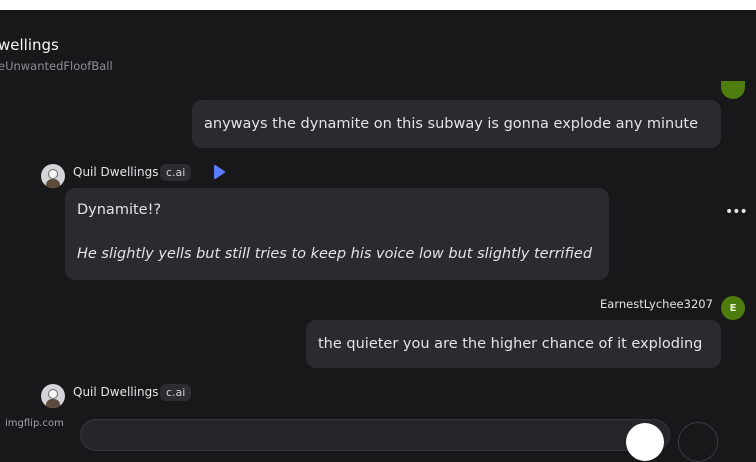  Describe the element at coordinates (29, 45) in the screenshot. I see `chat-title: wellings` at that location.